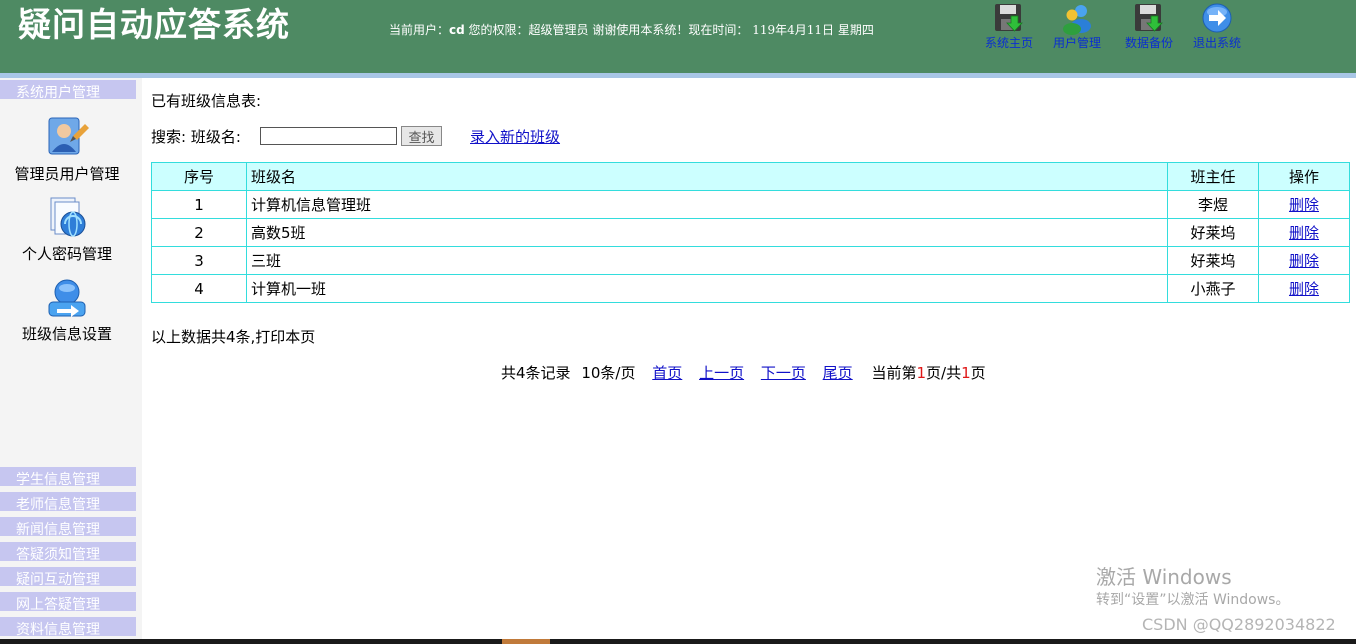  Describe the element at coordinates (206, 101) in the screenshot. I see `page-heading: 已有班级信息表:` at that location.